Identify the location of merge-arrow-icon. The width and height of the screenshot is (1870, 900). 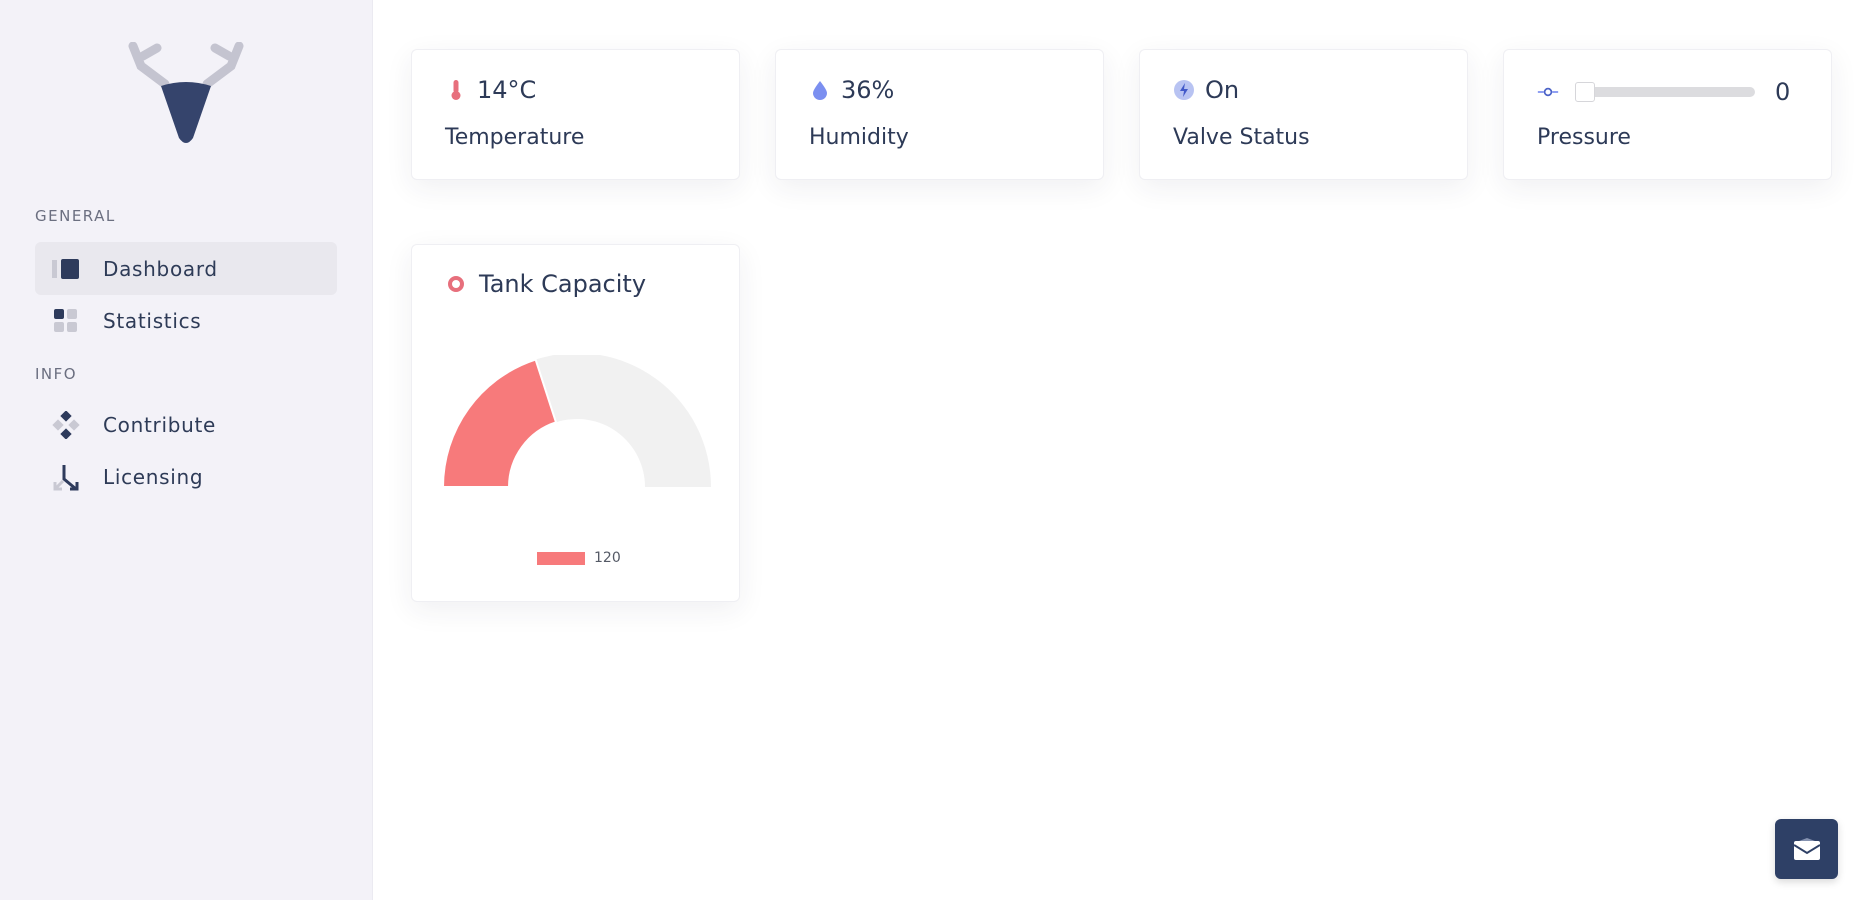
(66, 477).